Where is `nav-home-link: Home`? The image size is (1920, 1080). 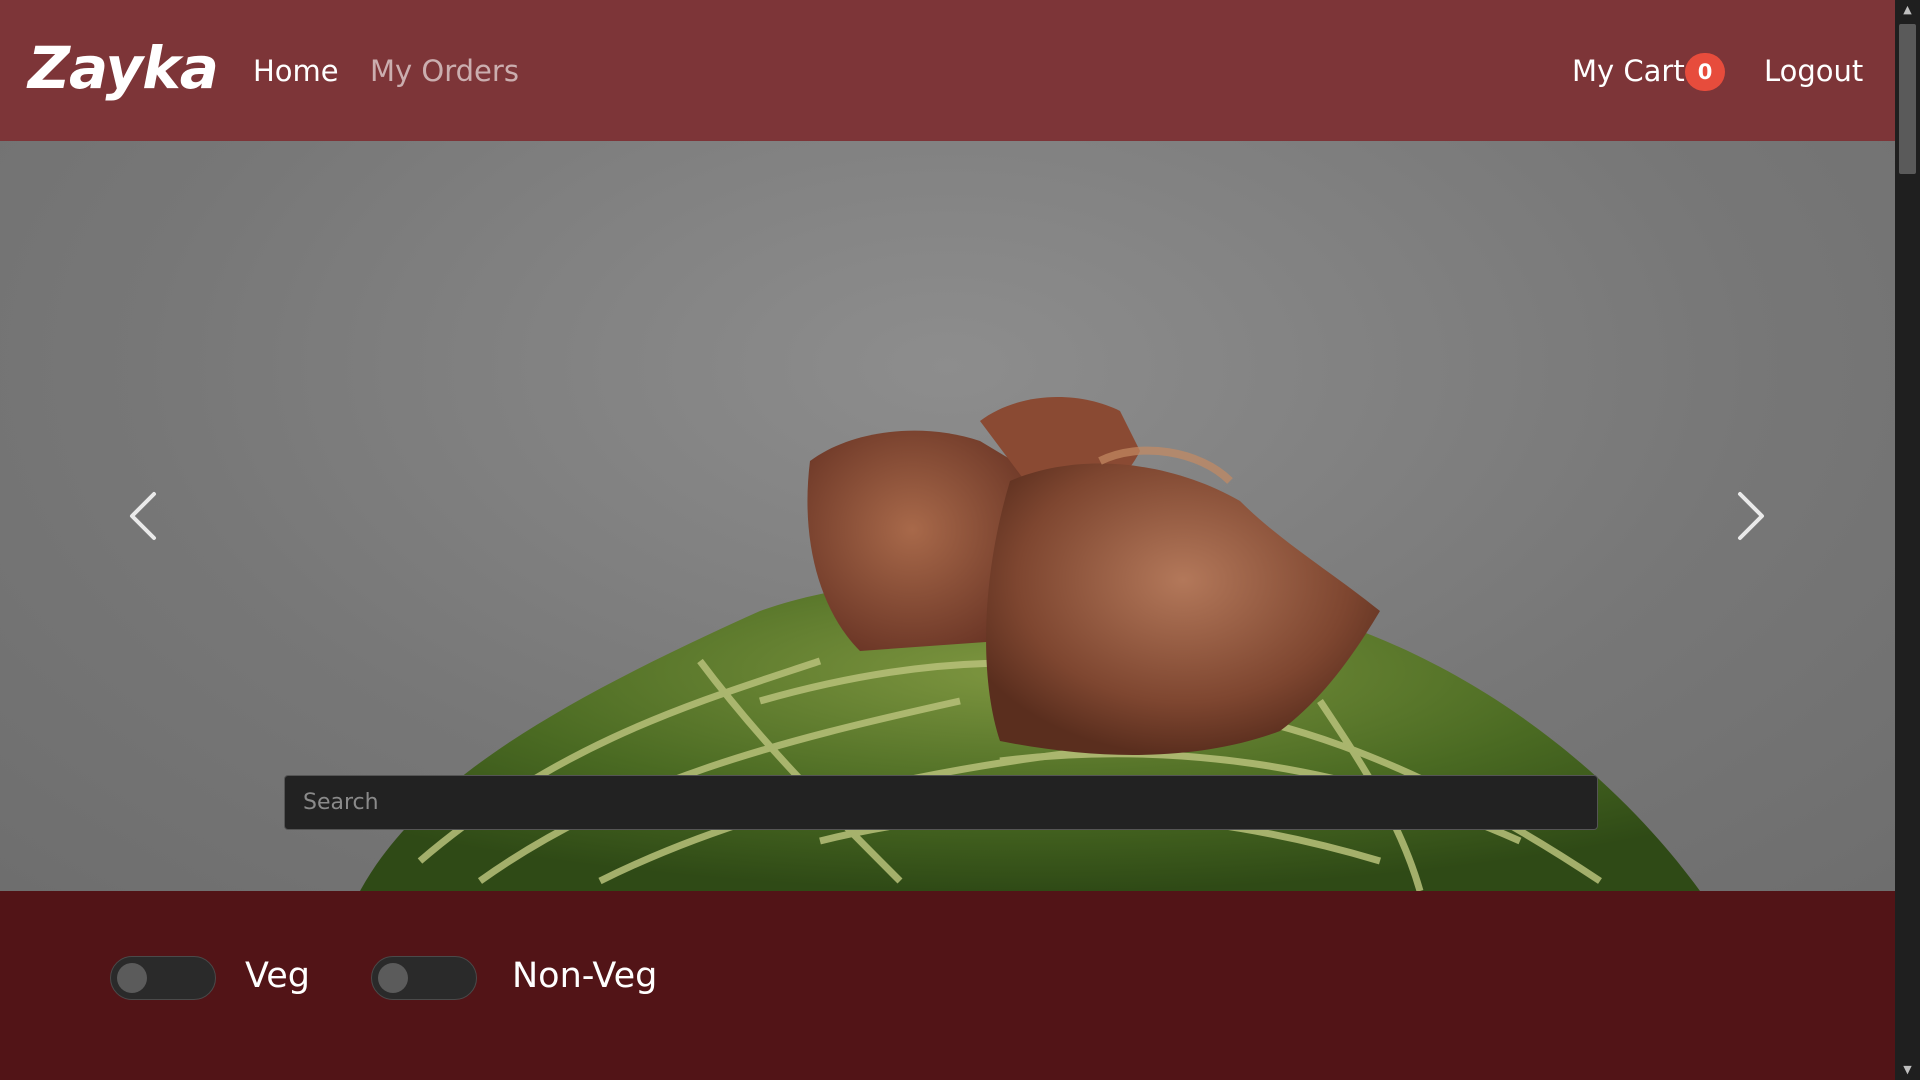 nav-home-link: Home is located at coordinates (296, 71).